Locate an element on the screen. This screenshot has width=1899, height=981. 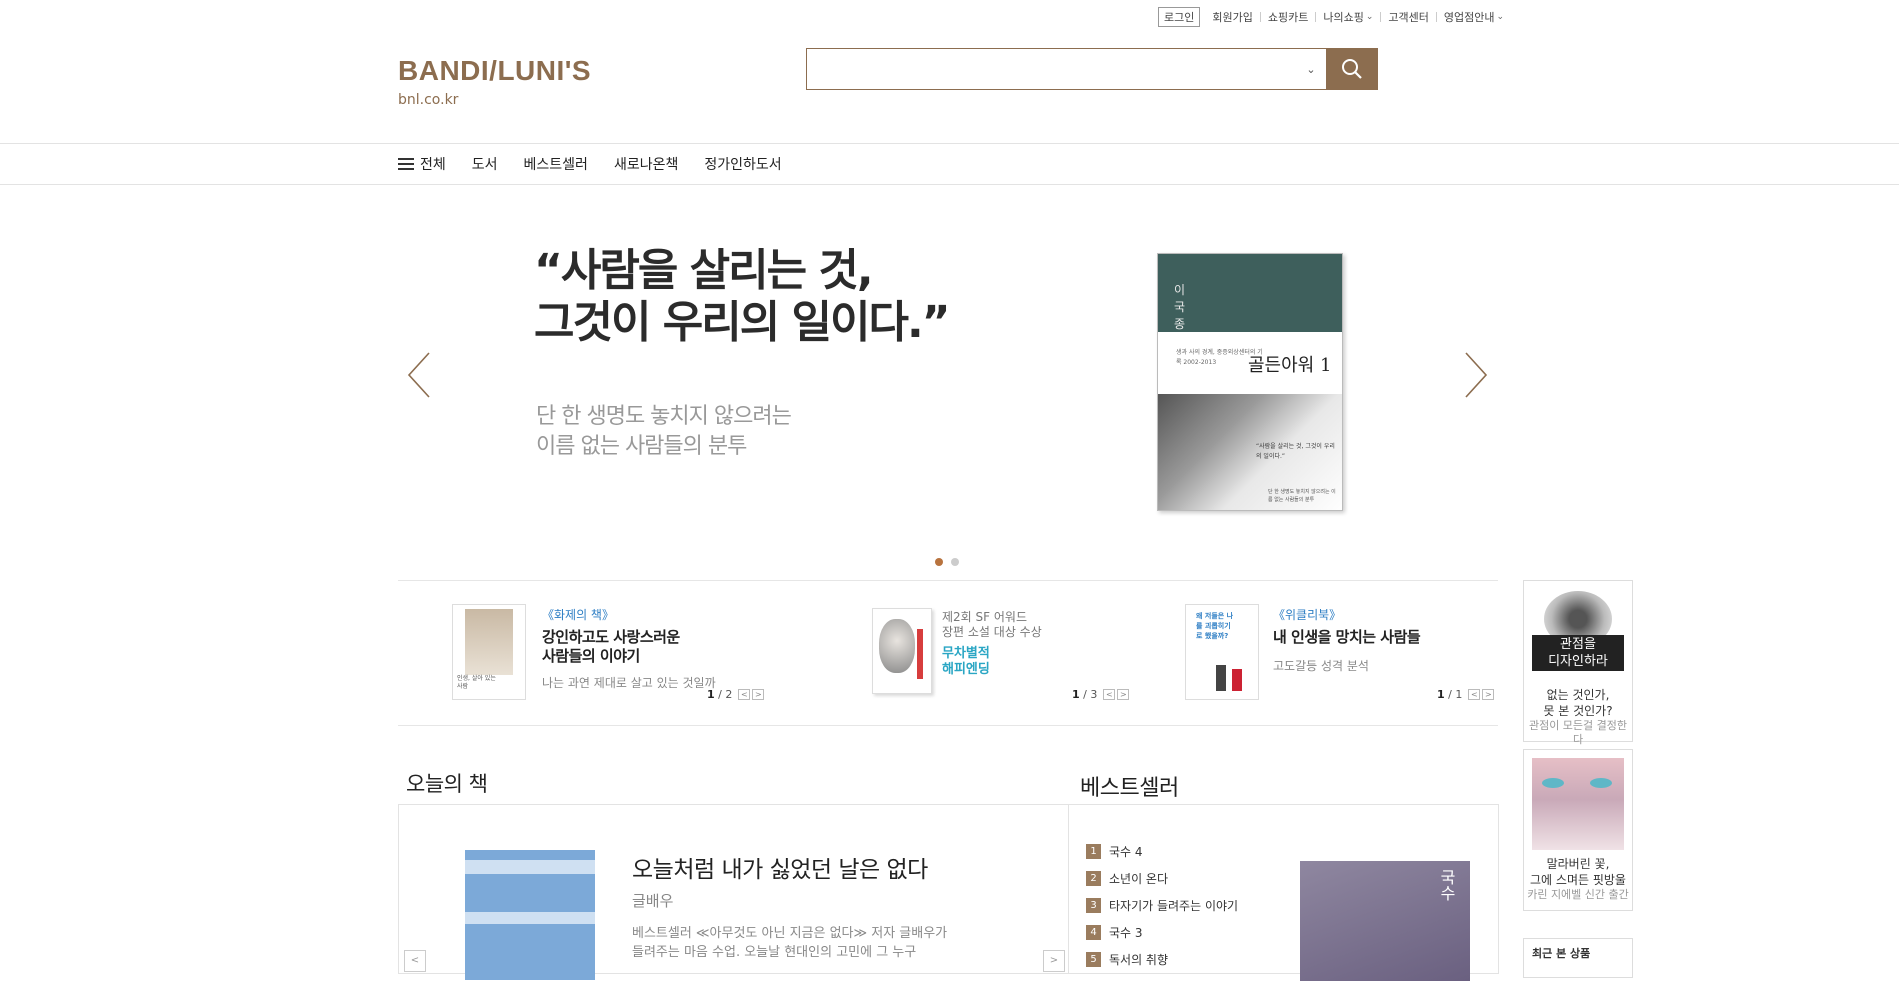
hero-quote: “사람을 살리는 것, 그것이 우리의 일이다.” is located at coordinates (742, 297).